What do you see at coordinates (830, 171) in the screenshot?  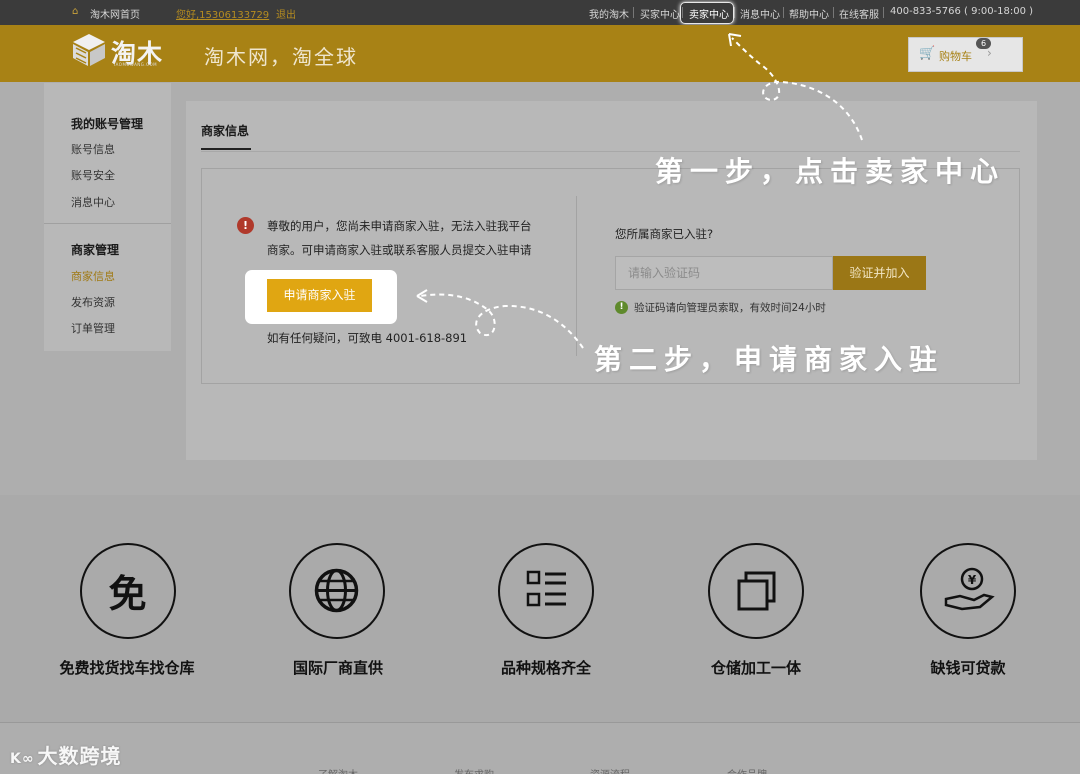 I see `annotation-step-1: 第一步，点击卖家中心` at bounding box center [830, 171].